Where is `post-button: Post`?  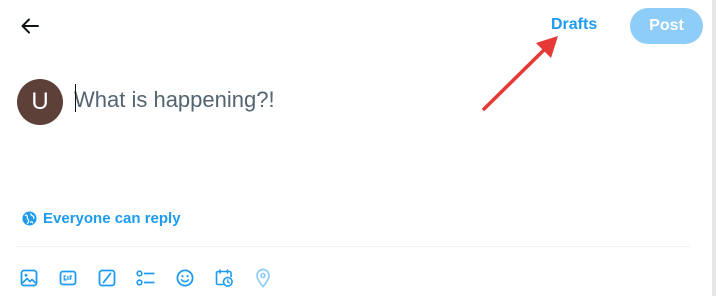
post-button: Post is located at coordinates (666, 26).